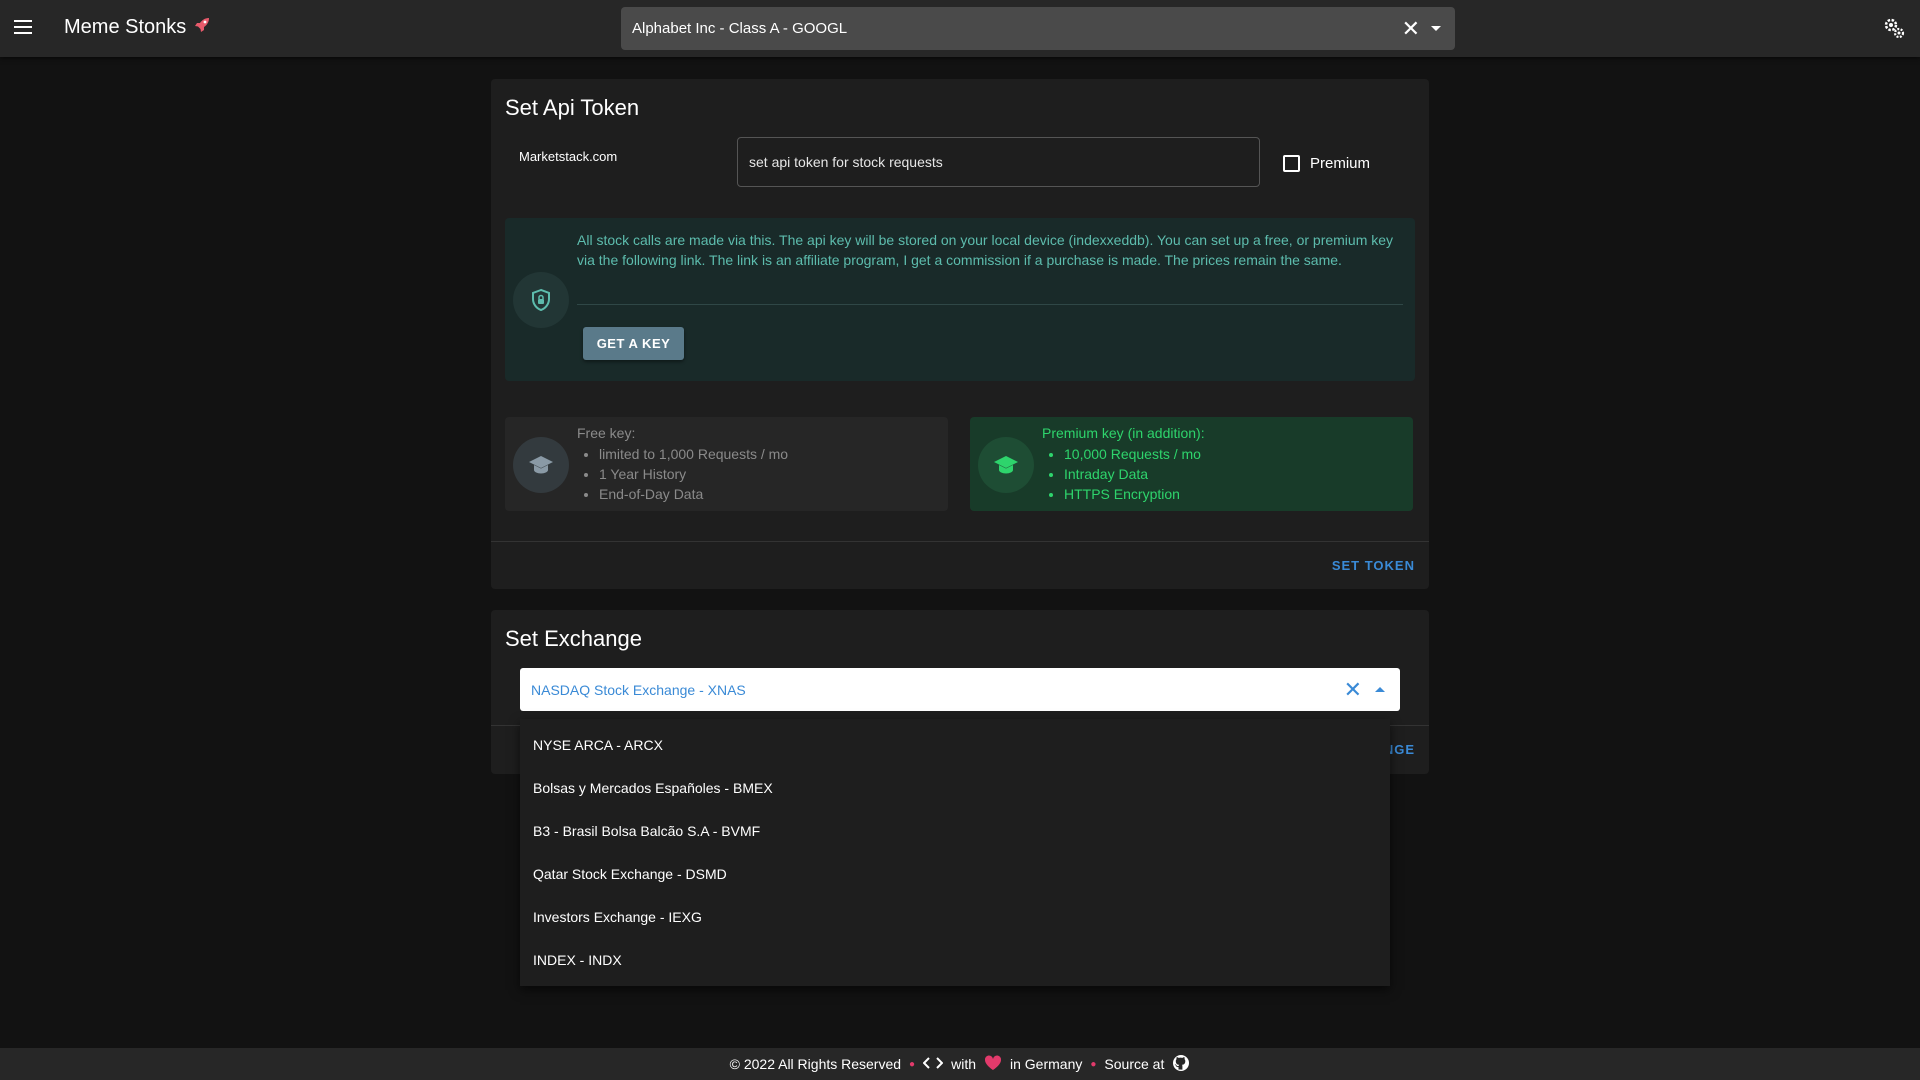 This screenshot has width=1920, height=1080. What do you see at coordinates (1046, 1064) in the screenshot?
I see `in-germany-text: in Germany` at bounding box center [1046, 1064].